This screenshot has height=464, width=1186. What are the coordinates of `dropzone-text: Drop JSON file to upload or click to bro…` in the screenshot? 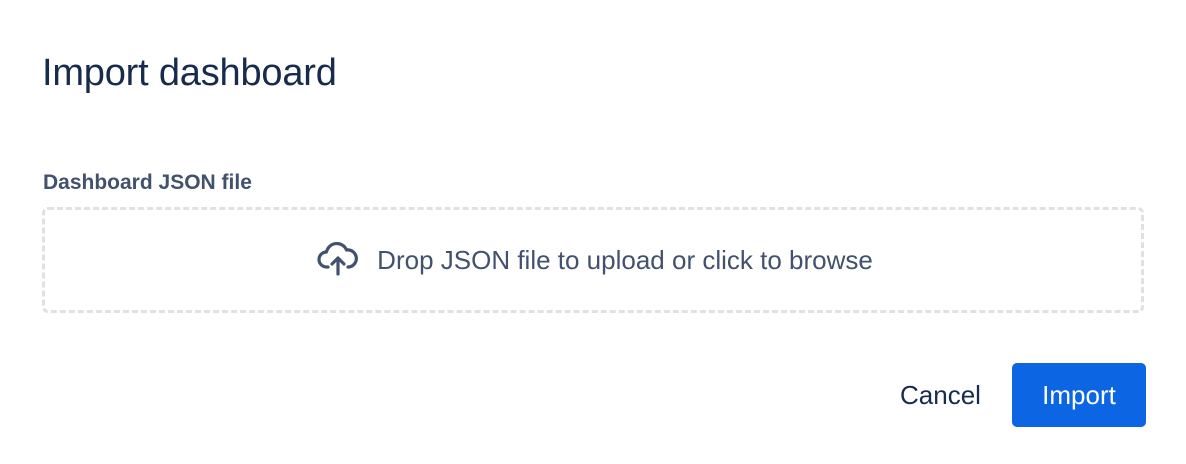 It's located at (625, 260).